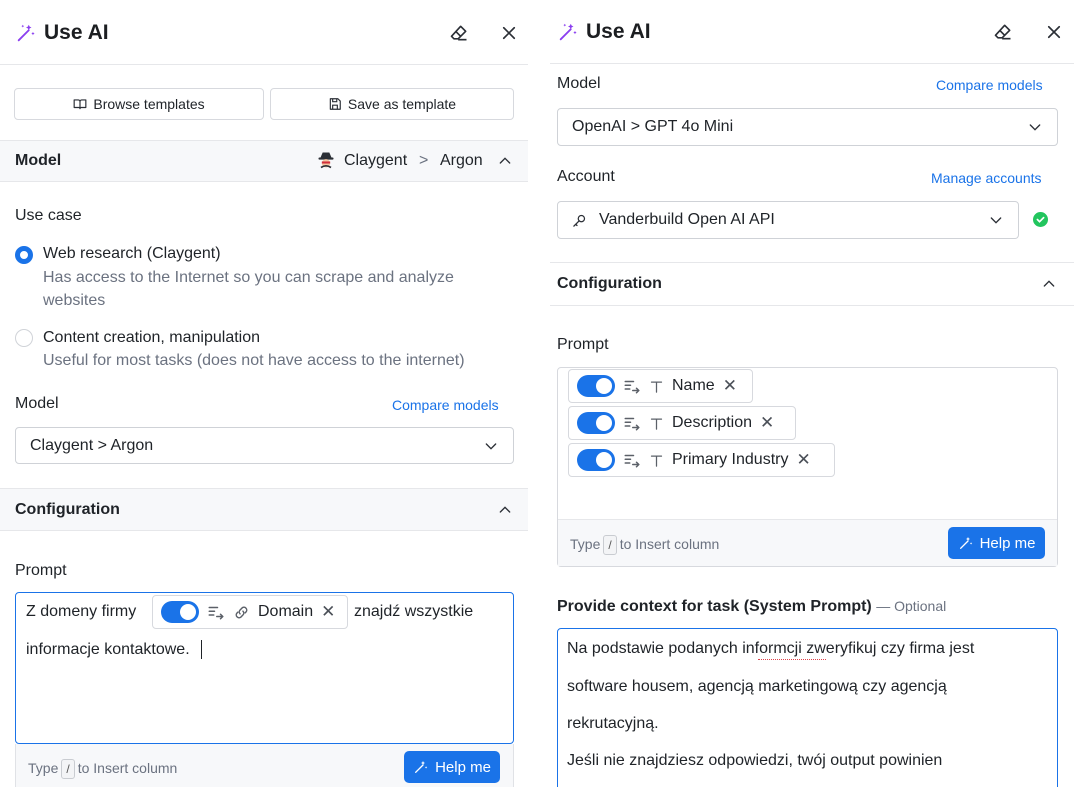 The image size is (1074, 787). I want to click on account-label: Account, so click(586, 176).